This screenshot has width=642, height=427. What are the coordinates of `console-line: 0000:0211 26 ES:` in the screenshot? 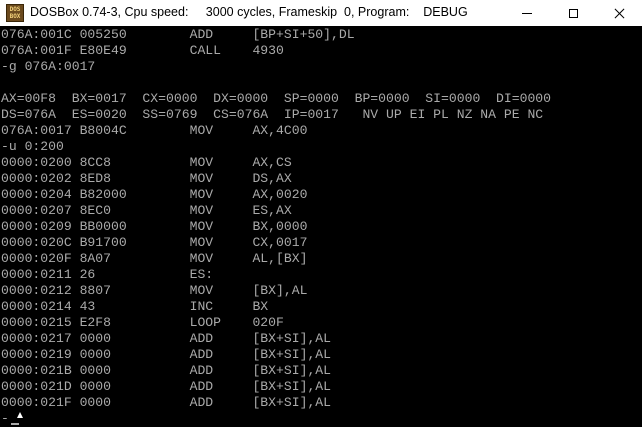 It's located at (107, 274).